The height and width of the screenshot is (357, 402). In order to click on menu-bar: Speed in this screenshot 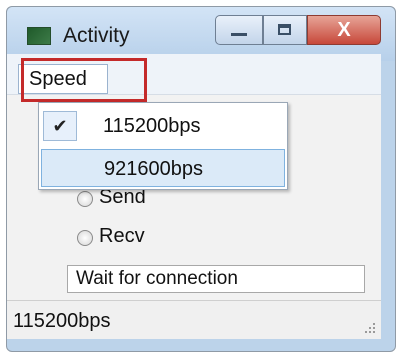, I will do `click(194, 74)`.